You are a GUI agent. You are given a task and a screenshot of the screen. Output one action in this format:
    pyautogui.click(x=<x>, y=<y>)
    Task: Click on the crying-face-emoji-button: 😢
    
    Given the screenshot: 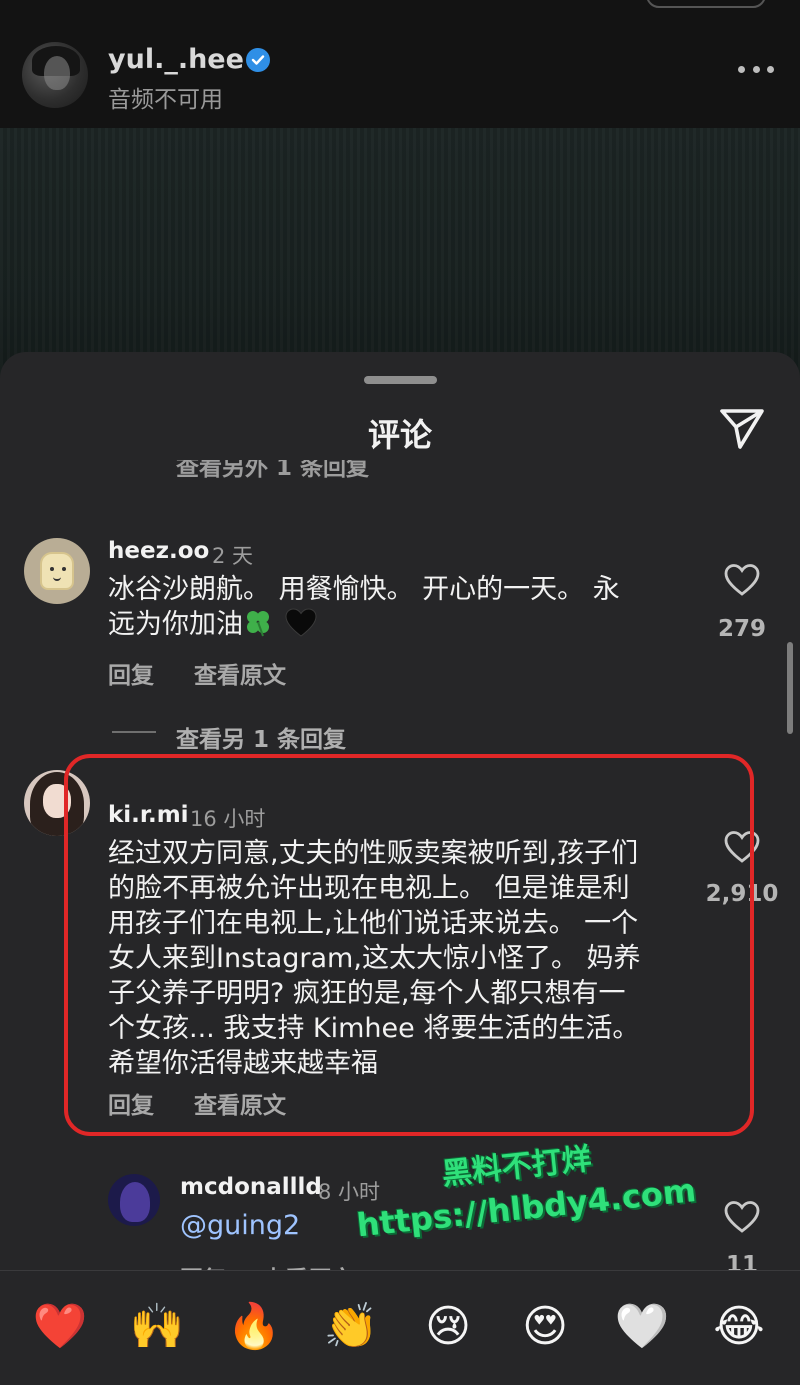 What is the action you would take?
    pyautogui.click(x=448, y=1327)
    